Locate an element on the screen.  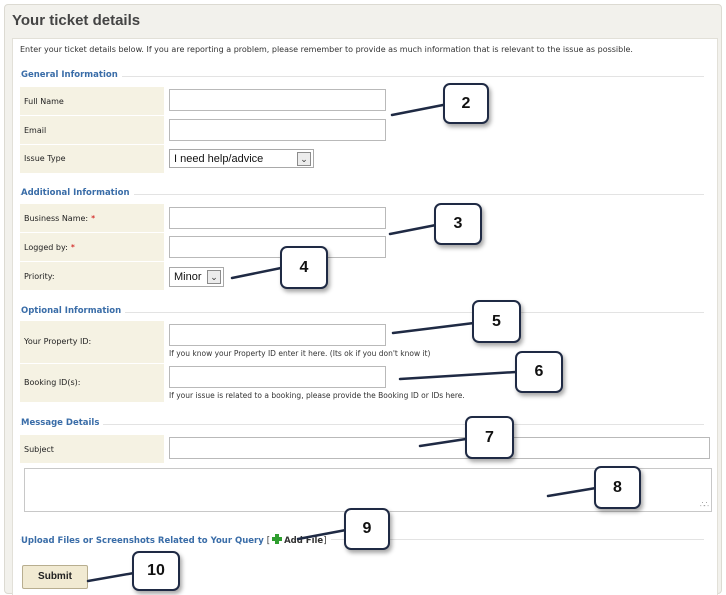
callout-7: 7 is located at coordinates (489, 437).